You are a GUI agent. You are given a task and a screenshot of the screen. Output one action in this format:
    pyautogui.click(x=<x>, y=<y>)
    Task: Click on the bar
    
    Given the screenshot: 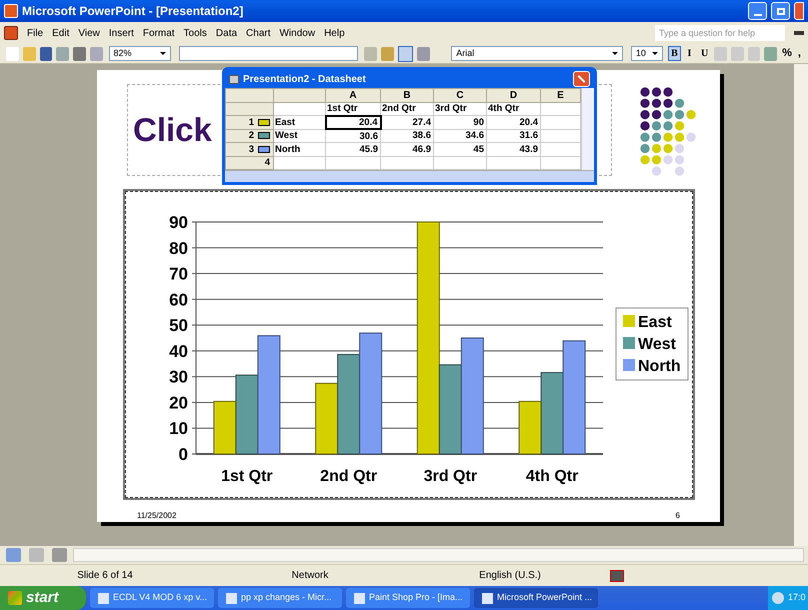 What is the action you would take?
    pyautogui.click(x=326, y=418)
    